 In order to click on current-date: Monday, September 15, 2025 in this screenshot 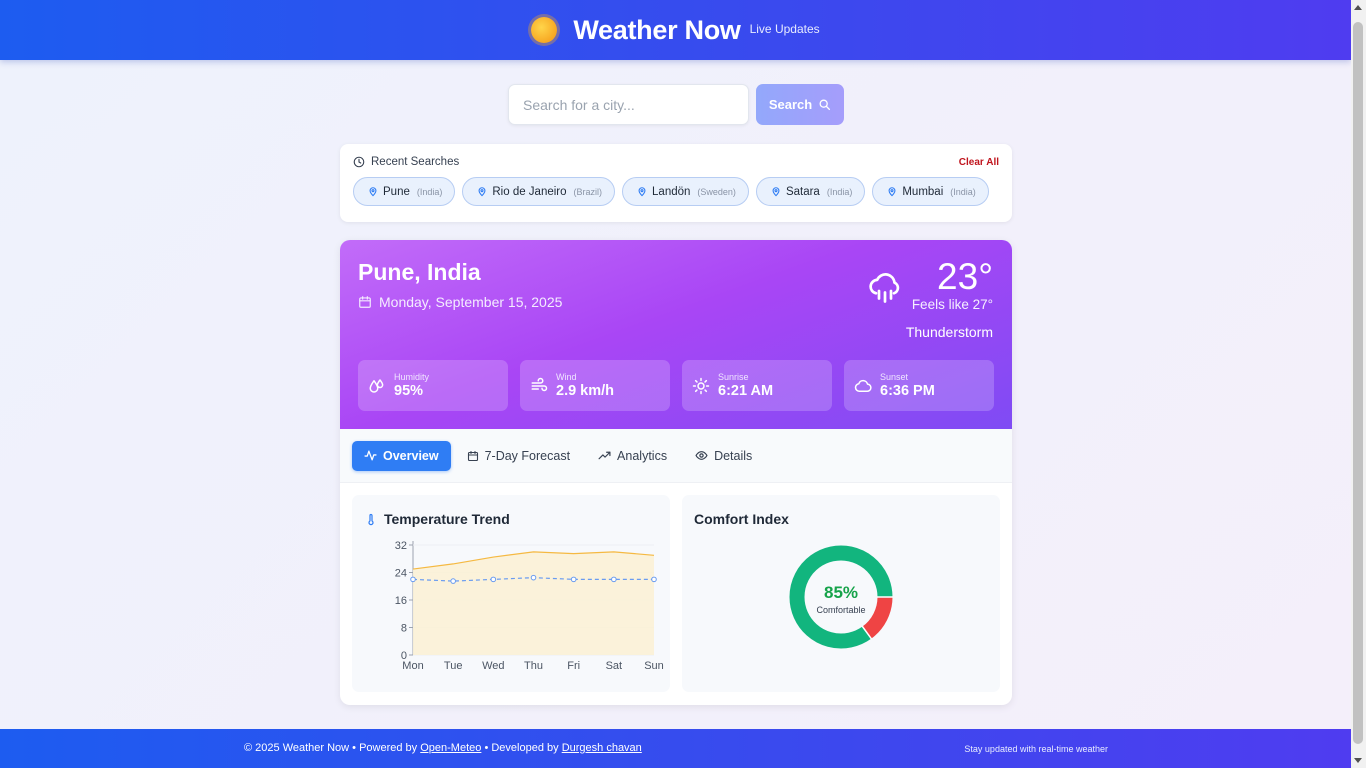, I will do `click(460, 302)`.